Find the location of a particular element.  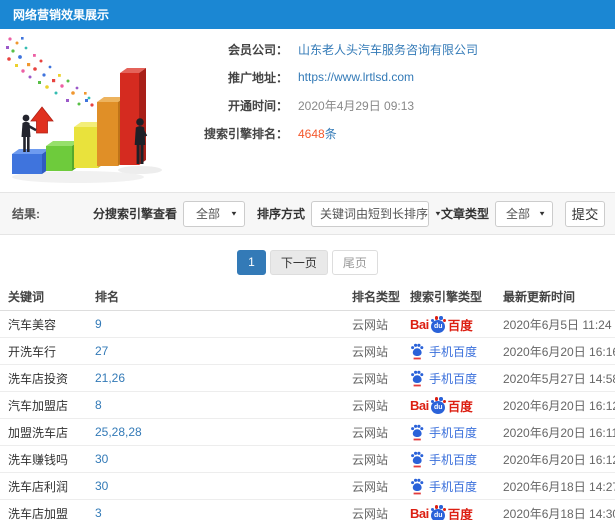

engine-filter-select: 全部 ▼ is located at coordinates (213, 213).